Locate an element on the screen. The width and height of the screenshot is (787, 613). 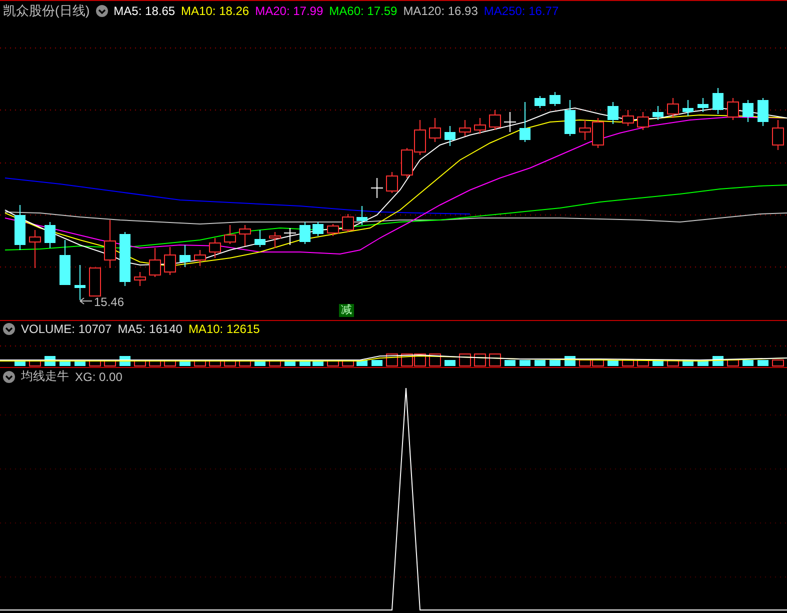
moving-average-value: MA120: 16.93 is located at coordinates (440, 11).